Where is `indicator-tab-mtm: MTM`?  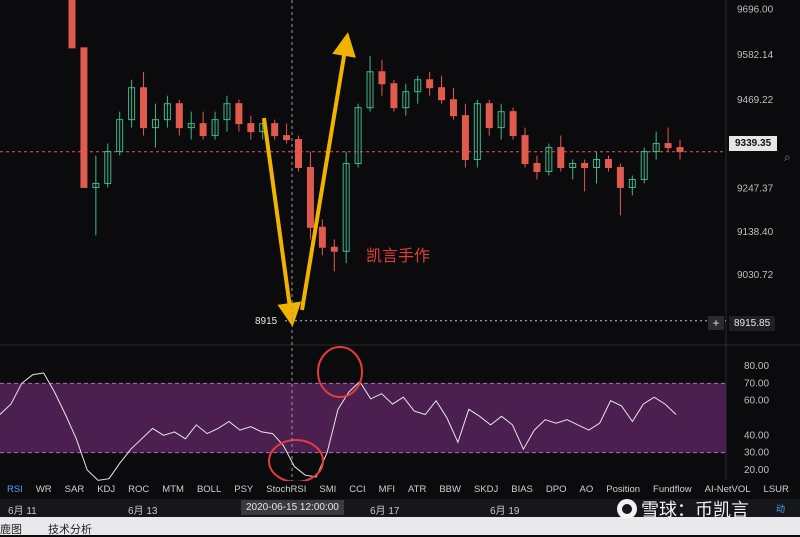
indicator-tab-mtm: MTM is located at coordinates (172, 489).